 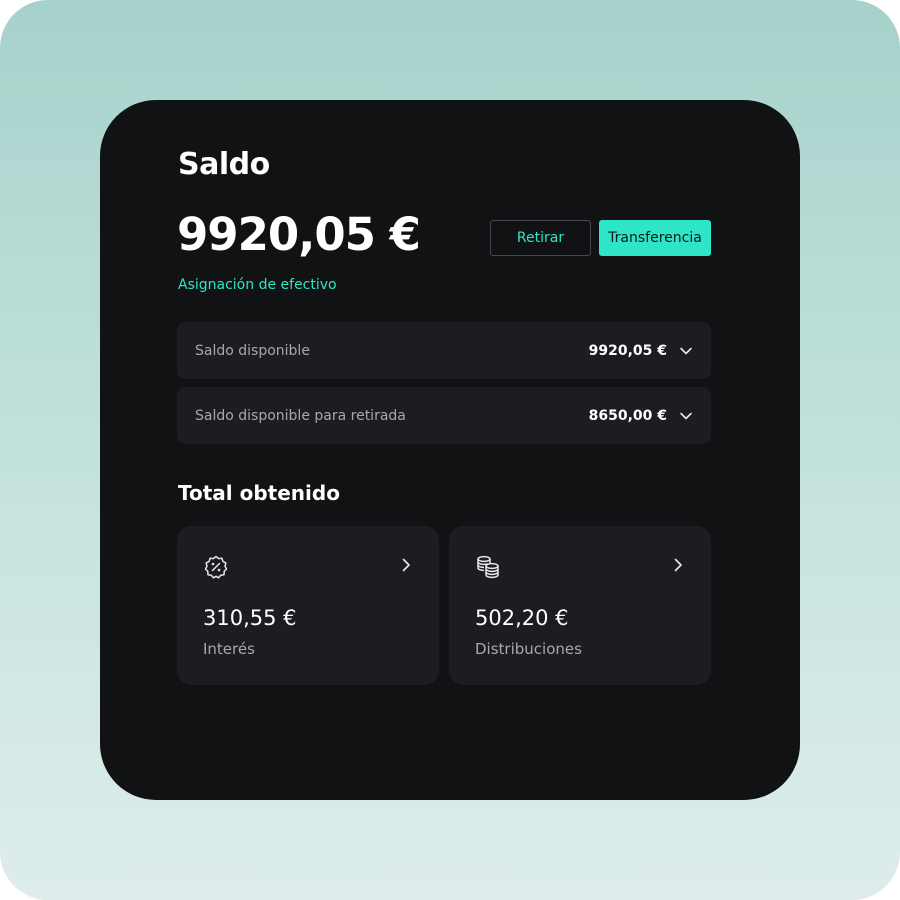 I want to click on withdrawable-balance-label: Saldo disponible para retirada, so click(x=300, y=415).